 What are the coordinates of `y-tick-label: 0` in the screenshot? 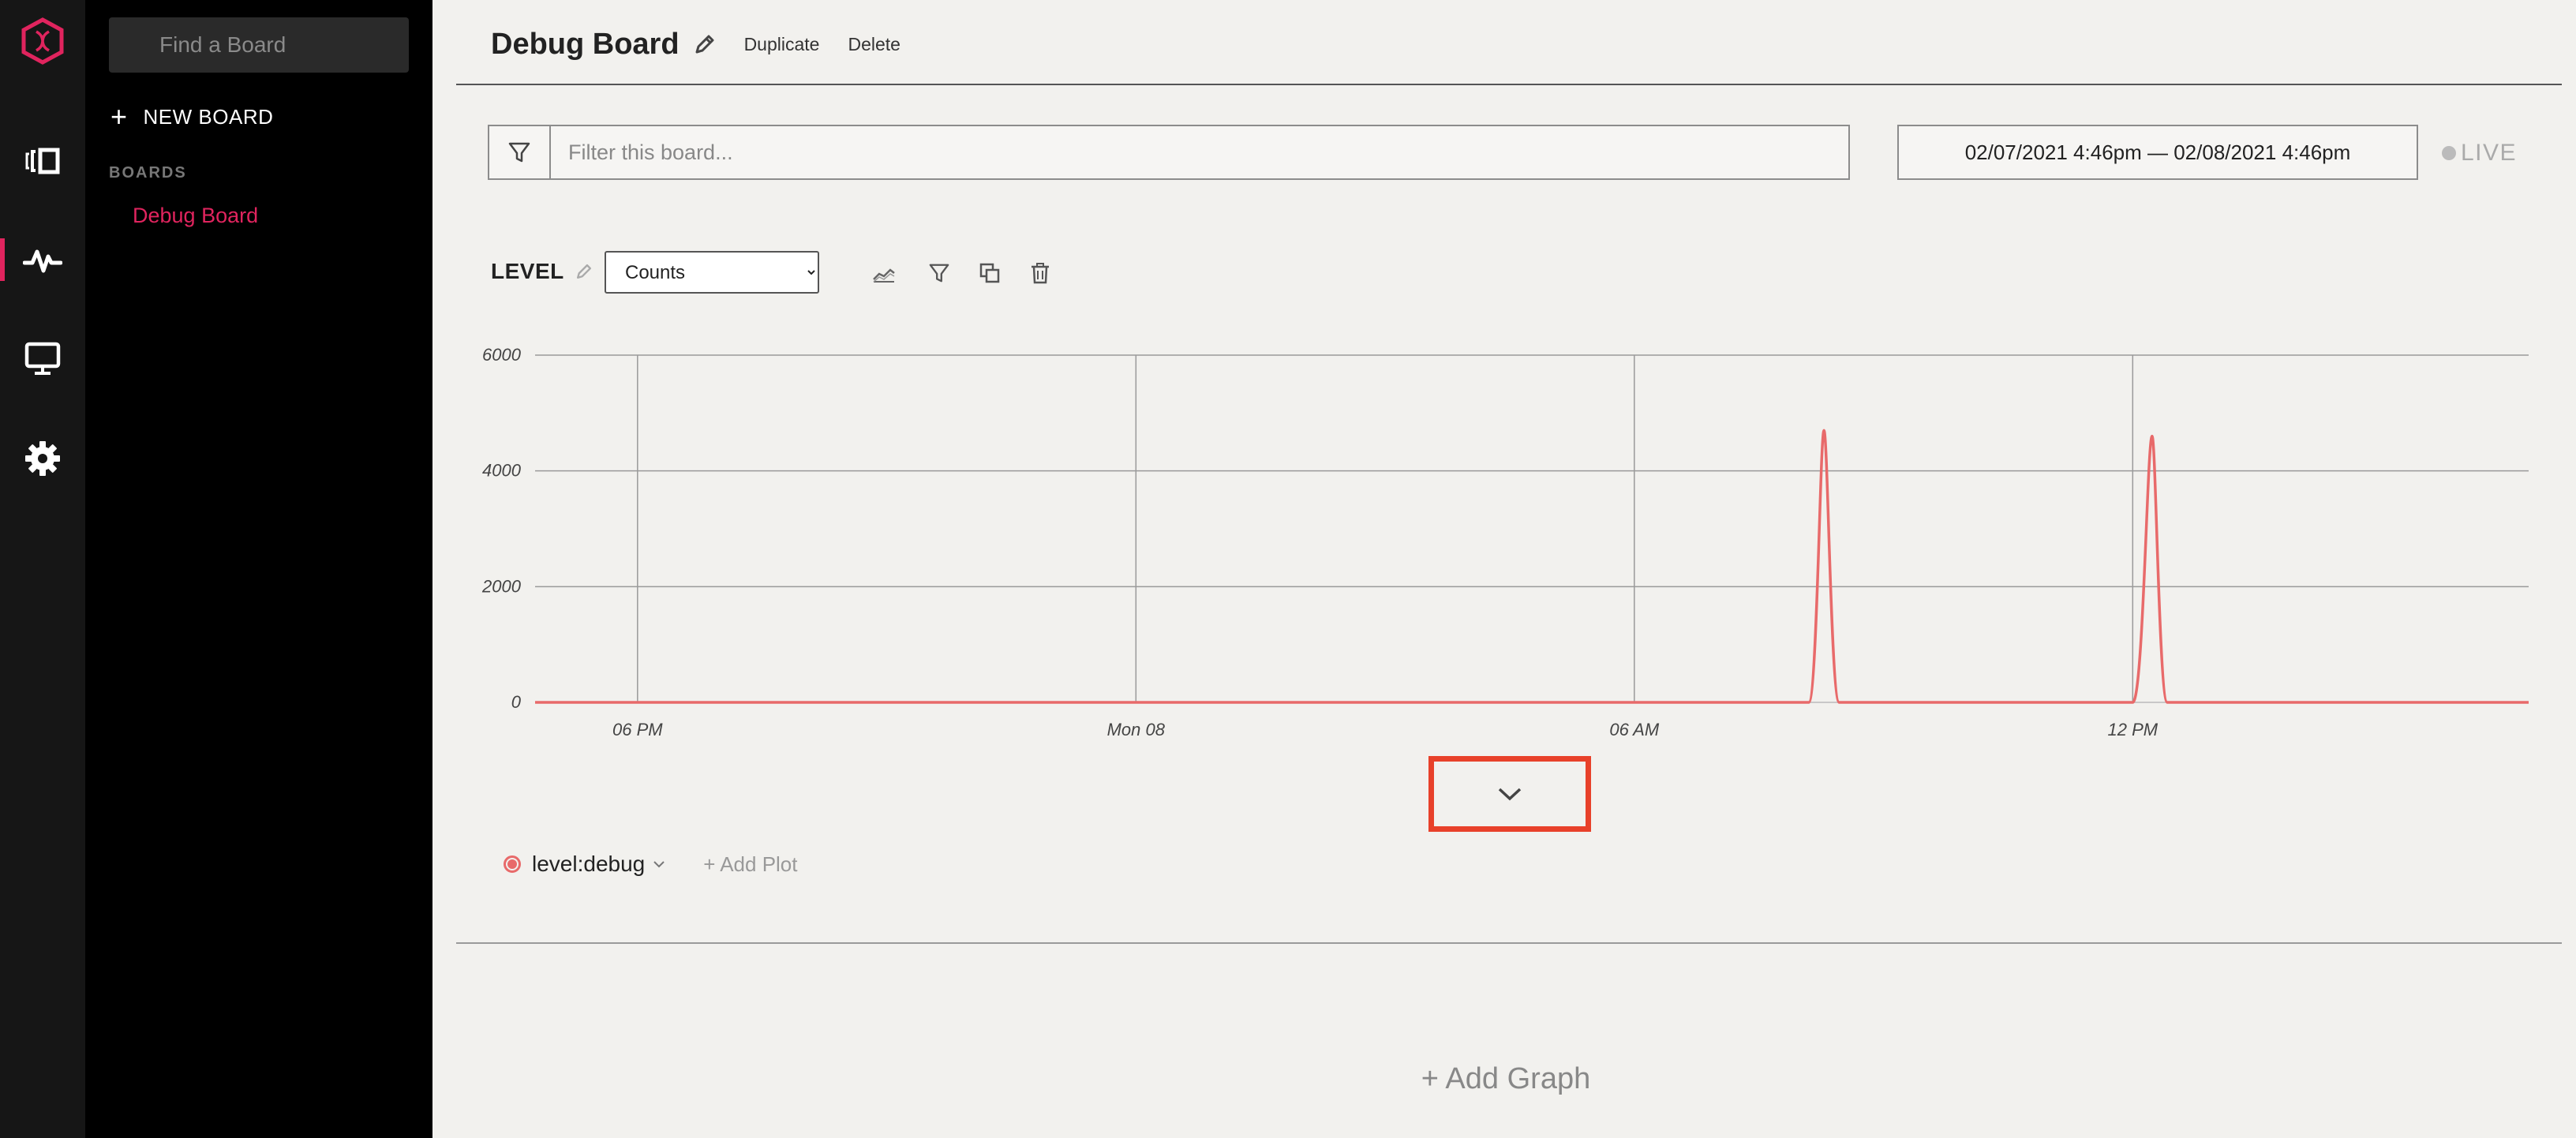 It's located at (516, 702).